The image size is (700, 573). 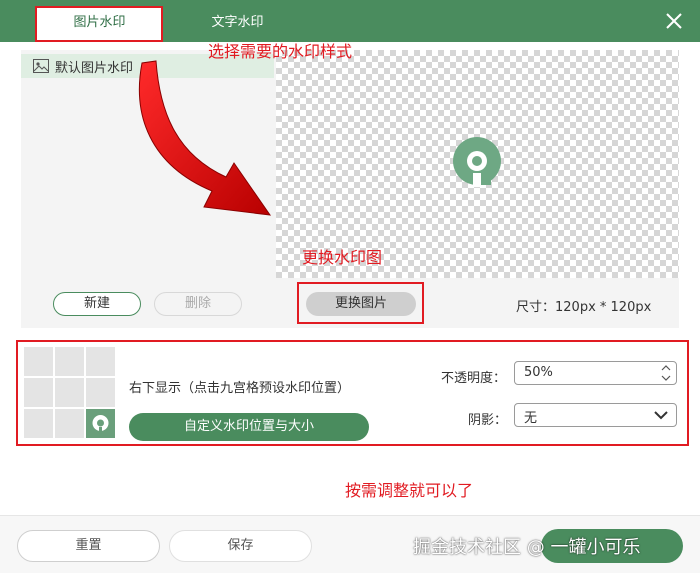 What do you see at coordinates (584, 307) in the screenshot?
I see `size-text: 尺寸：120px * 120px` at bounding box center [584, 307].